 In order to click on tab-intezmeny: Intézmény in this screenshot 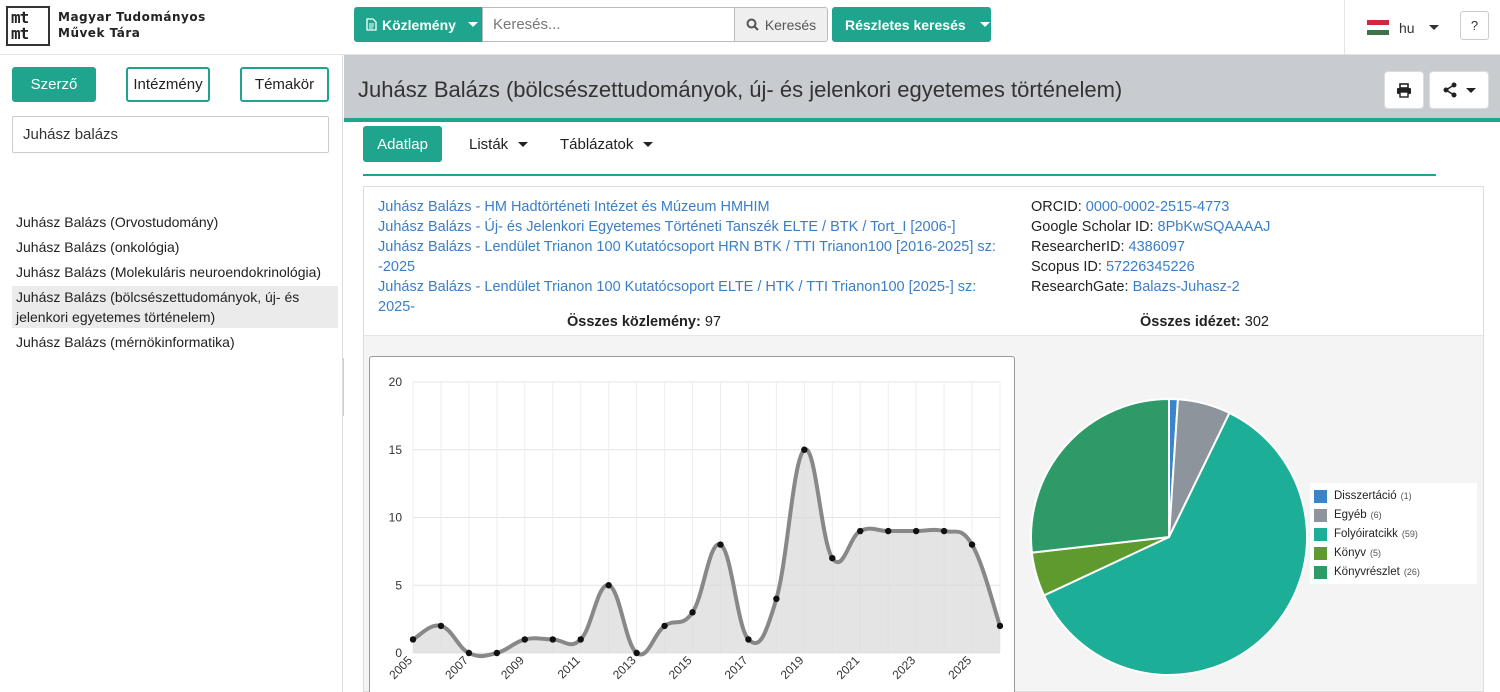, I will do `click(168, 84)`.